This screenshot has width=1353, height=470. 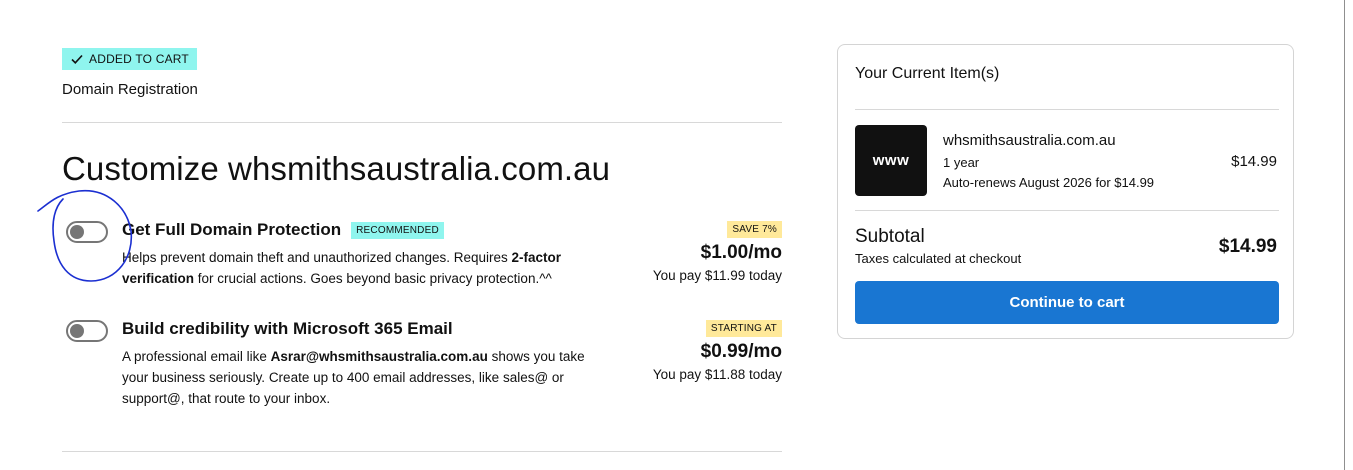 What do you see at coordinates (232, 229) in the screenshot?
I see `offer-title-text: Get Full Domain Protection` at bounding box center [232, 229].